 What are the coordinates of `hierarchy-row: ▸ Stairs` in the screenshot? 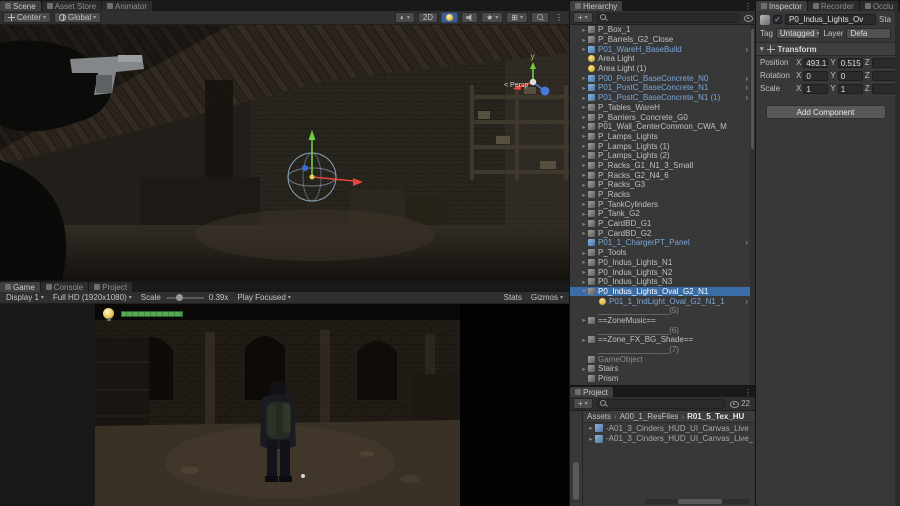 It's located at (662, 369).